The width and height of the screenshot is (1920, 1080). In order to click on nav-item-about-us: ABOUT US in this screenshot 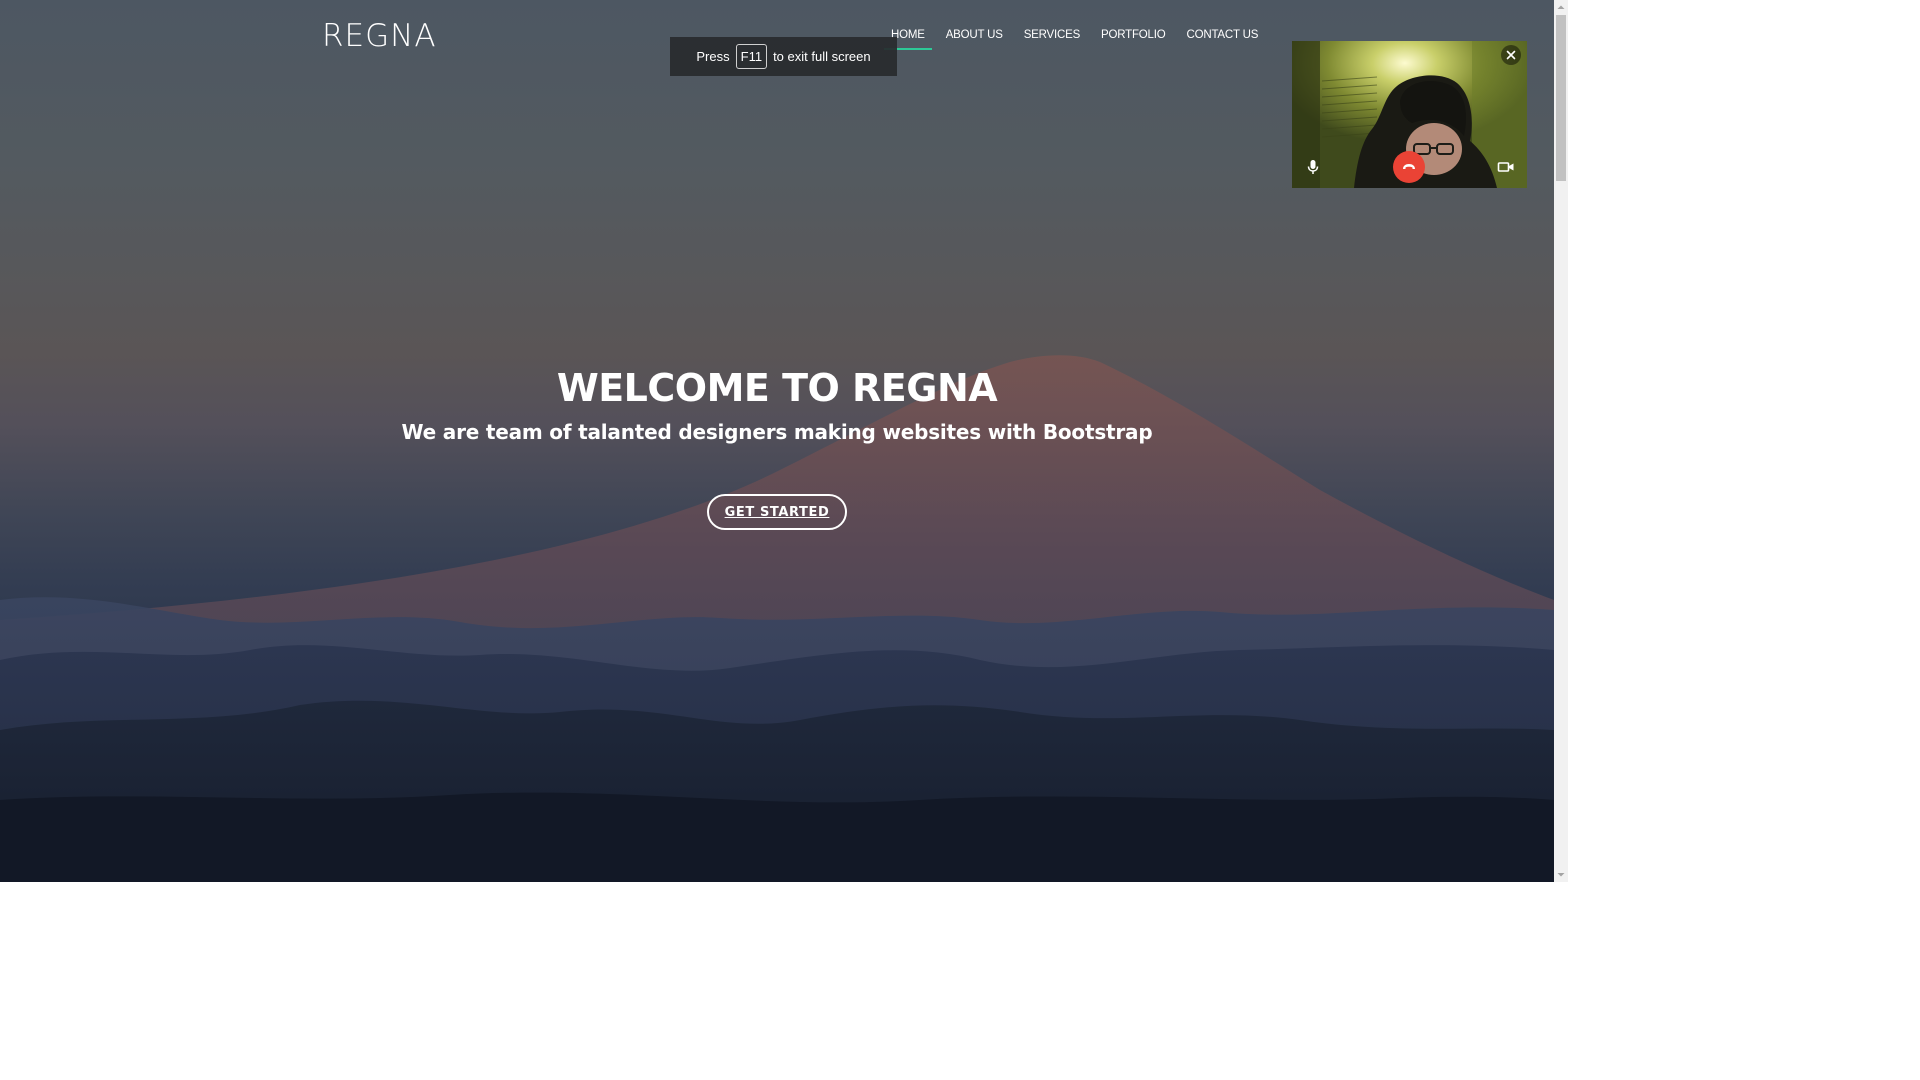, I will do `click(978, 38)`.